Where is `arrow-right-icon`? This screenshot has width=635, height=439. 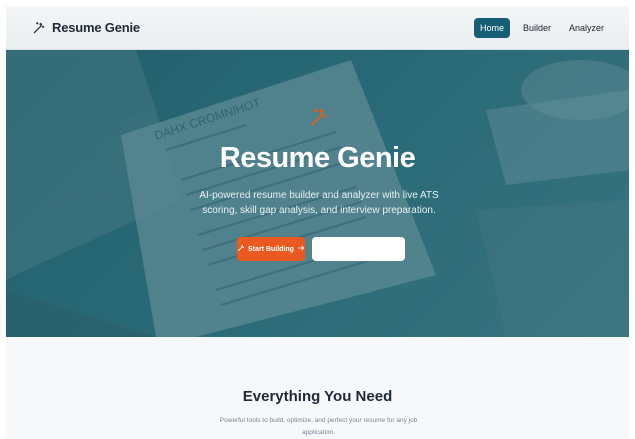 arrow-right-icon is located at coordinates (301, 249).